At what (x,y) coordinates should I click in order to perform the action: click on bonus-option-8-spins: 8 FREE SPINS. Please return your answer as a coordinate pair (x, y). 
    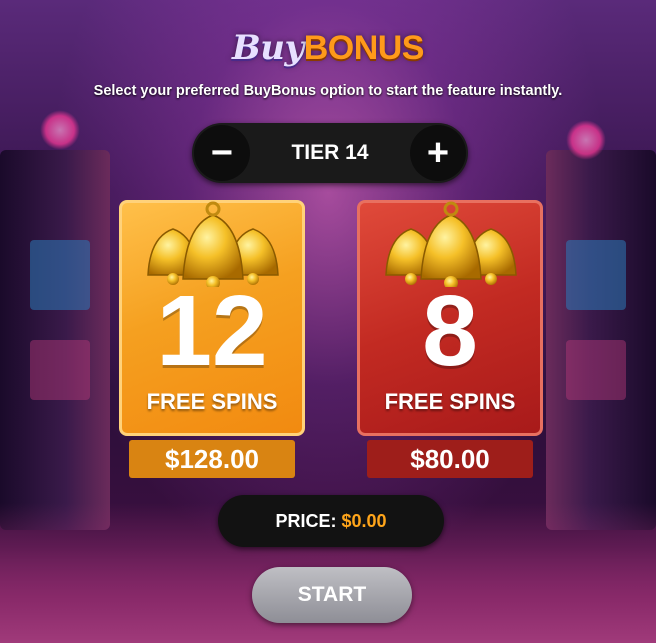
    Looking at the image, I should click on (450, 318).